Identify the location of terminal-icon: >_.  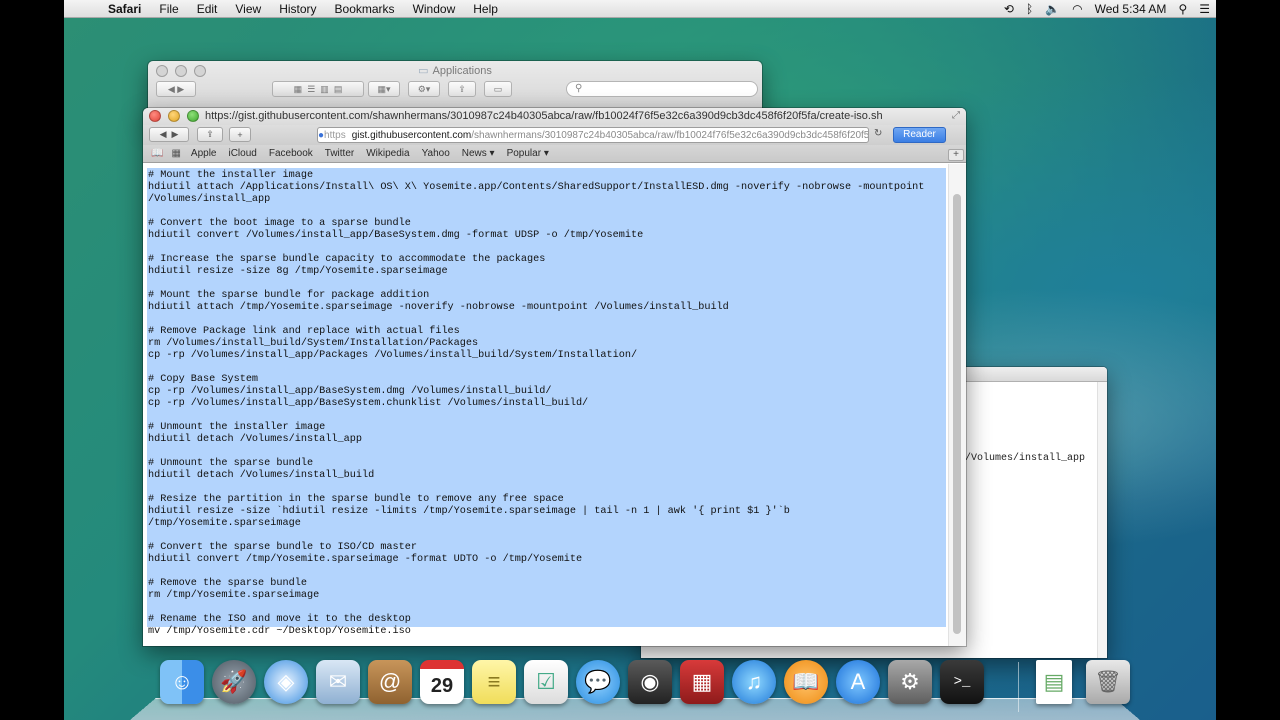
(962, 682).